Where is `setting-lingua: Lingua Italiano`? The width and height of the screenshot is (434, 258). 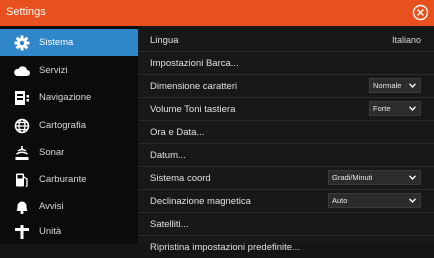
setting-lingua: Lingua Italiano is located at coordinates (286, 40).